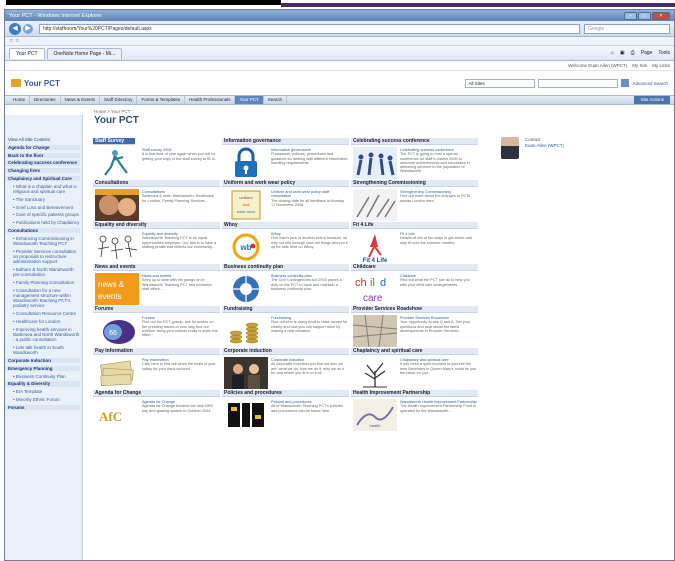  Describe the element at coordinates (35, 83) in the screenshot. I see `site-logo: Your PCT` at that location.